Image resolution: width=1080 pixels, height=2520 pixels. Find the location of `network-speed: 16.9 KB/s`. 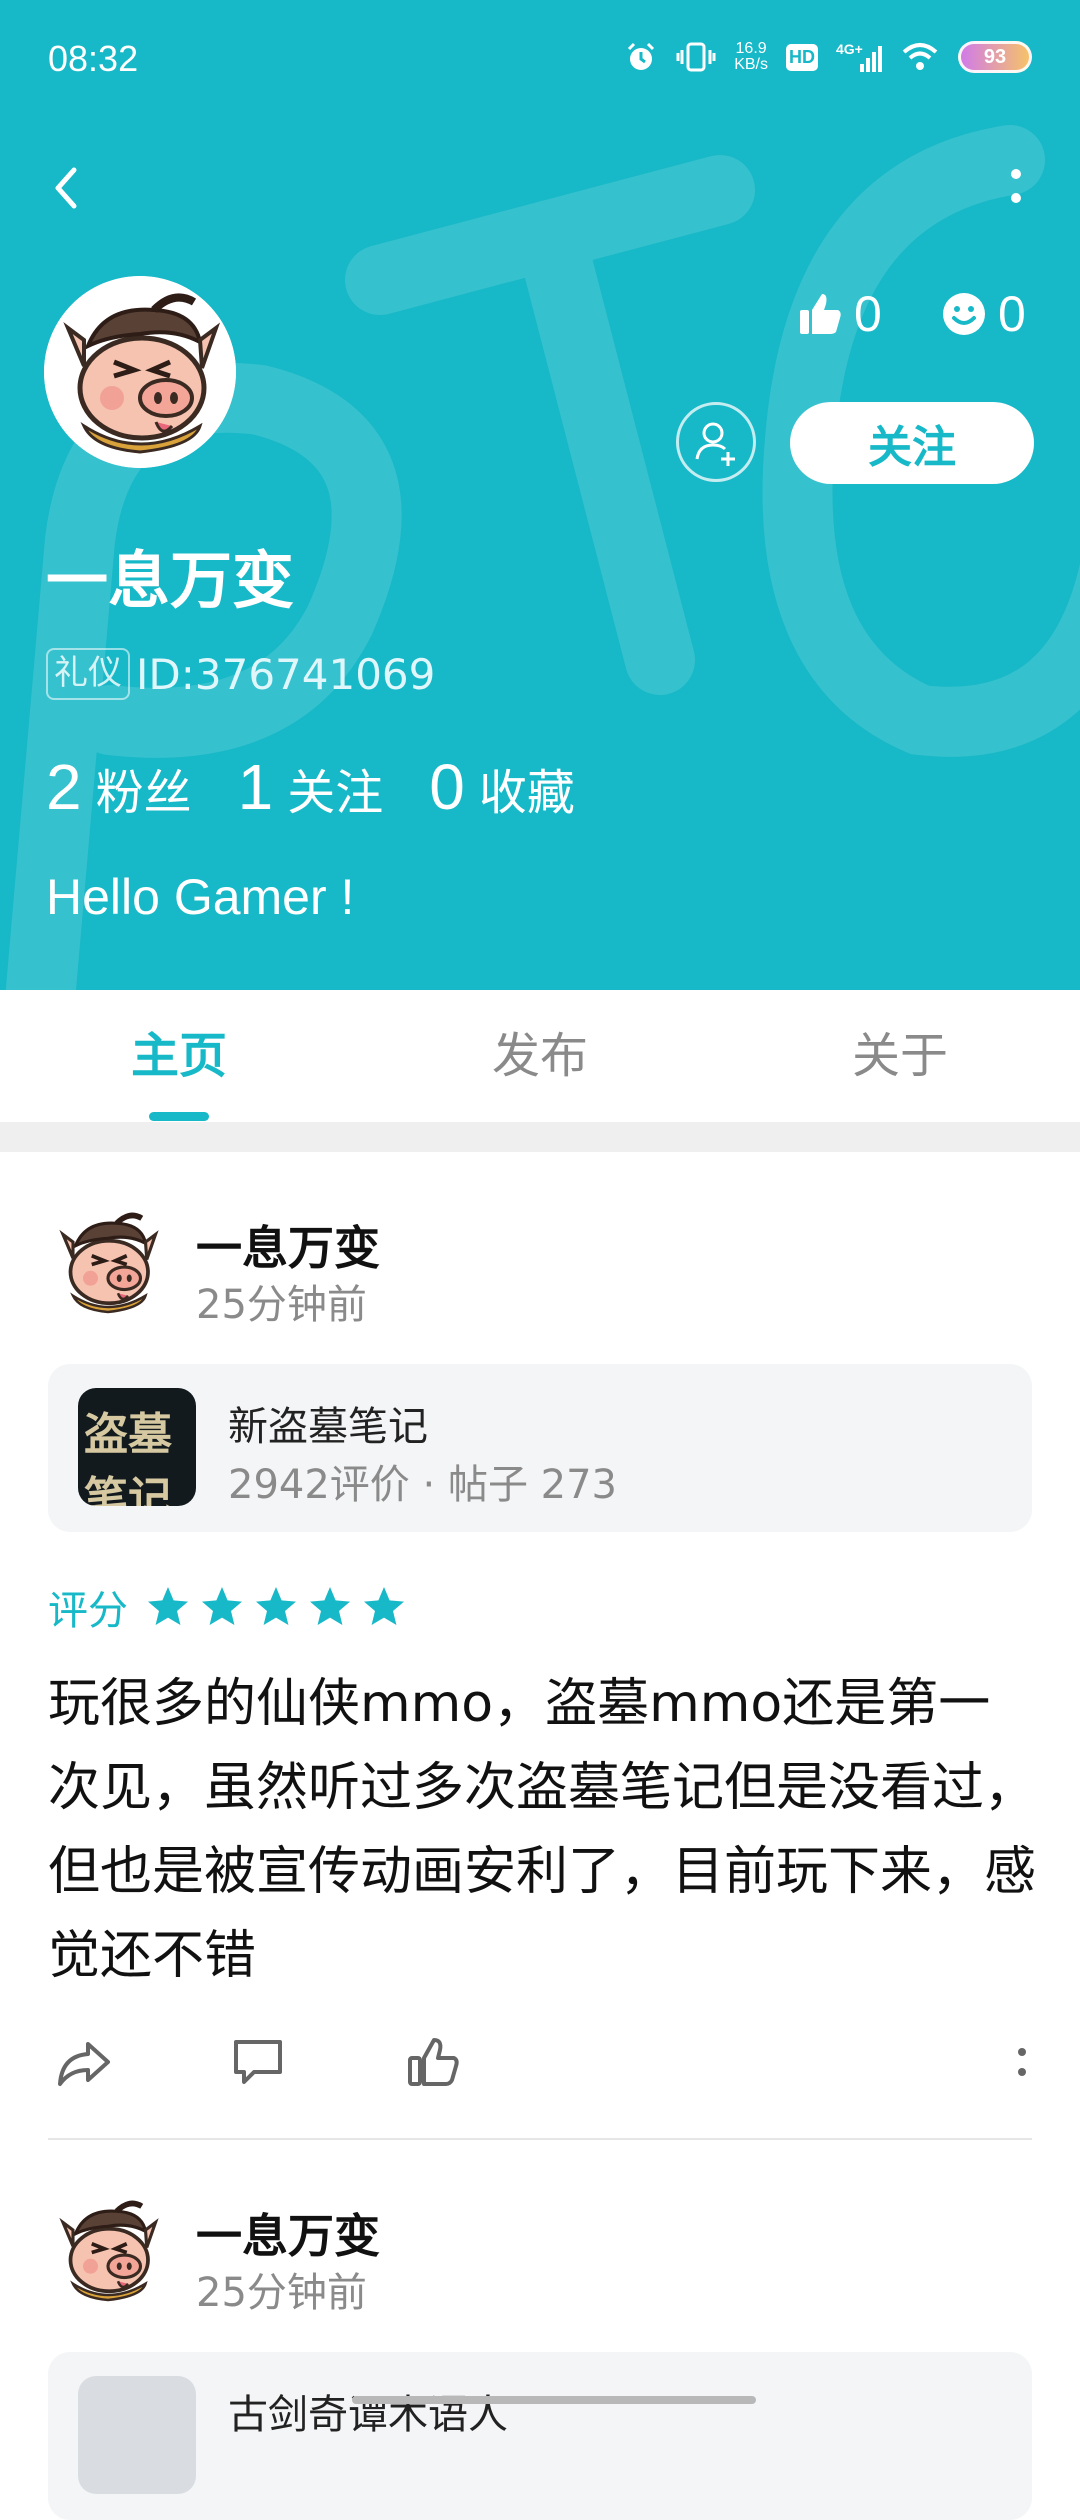

network-speed: 16.9 KB/s is located at coordinates (751, 56).